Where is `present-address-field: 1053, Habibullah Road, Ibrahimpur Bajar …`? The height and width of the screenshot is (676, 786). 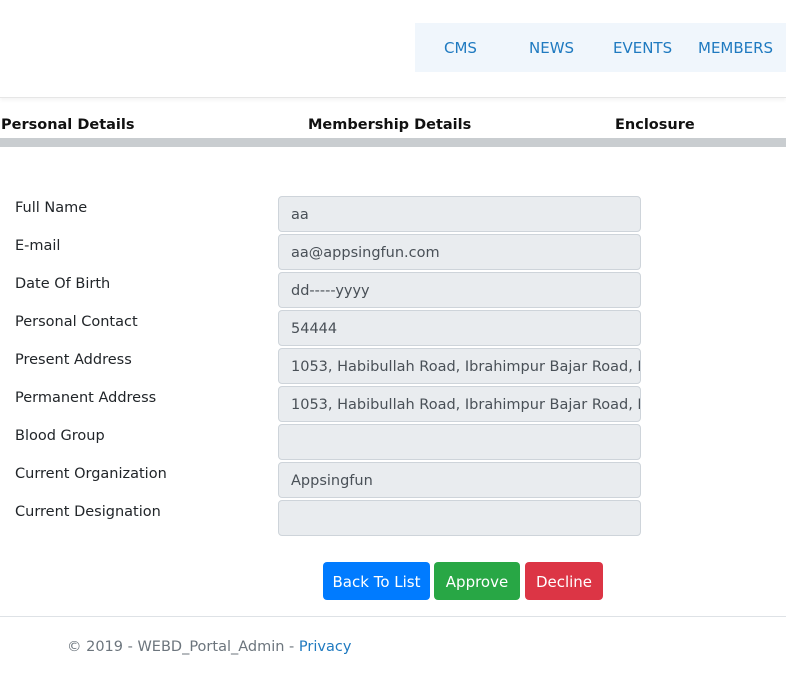
present-address-field: 1053, Habibullah Road, Ibrahimpur Bajar … is located at coordinates (459, 366).